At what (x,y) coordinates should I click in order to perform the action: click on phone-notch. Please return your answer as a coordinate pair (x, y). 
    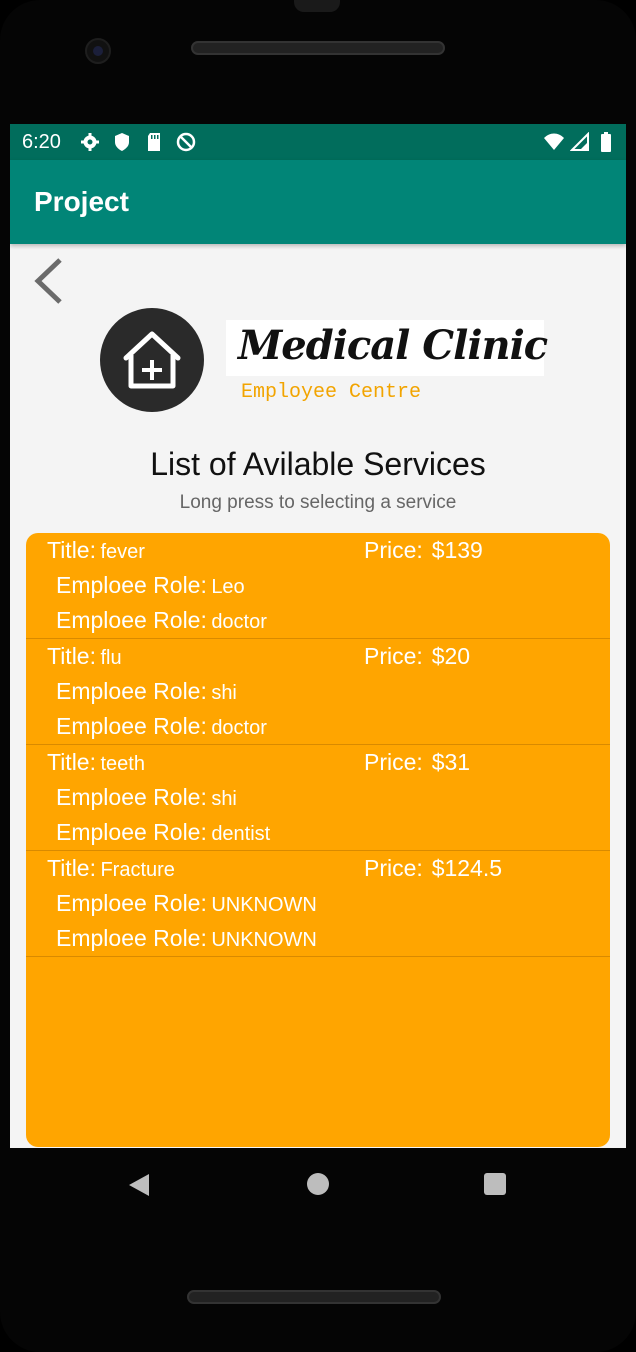
    Looking at the image, I should click on (317, 6).